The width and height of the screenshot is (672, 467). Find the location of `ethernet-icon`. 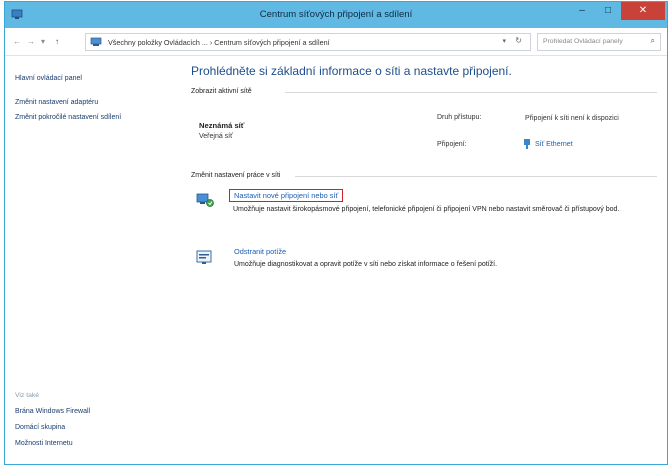

ethernet-icon is located at coordinates (527, 144).